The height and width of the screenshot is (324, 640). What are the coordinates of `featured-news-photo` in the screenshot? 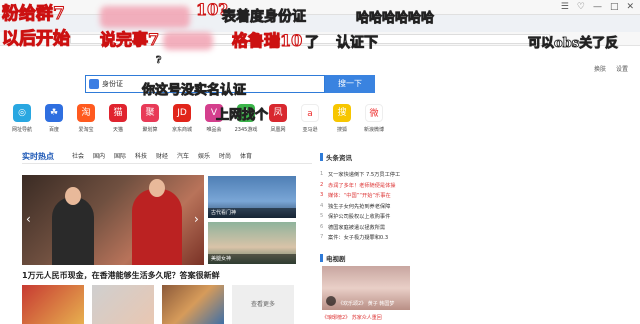 It's located at (113, 220).